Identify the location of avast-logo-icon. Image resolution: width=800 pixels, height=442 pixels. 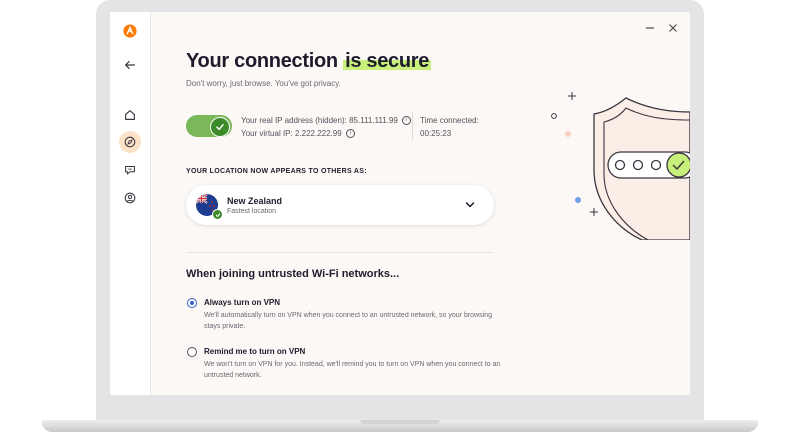
(130, 31).